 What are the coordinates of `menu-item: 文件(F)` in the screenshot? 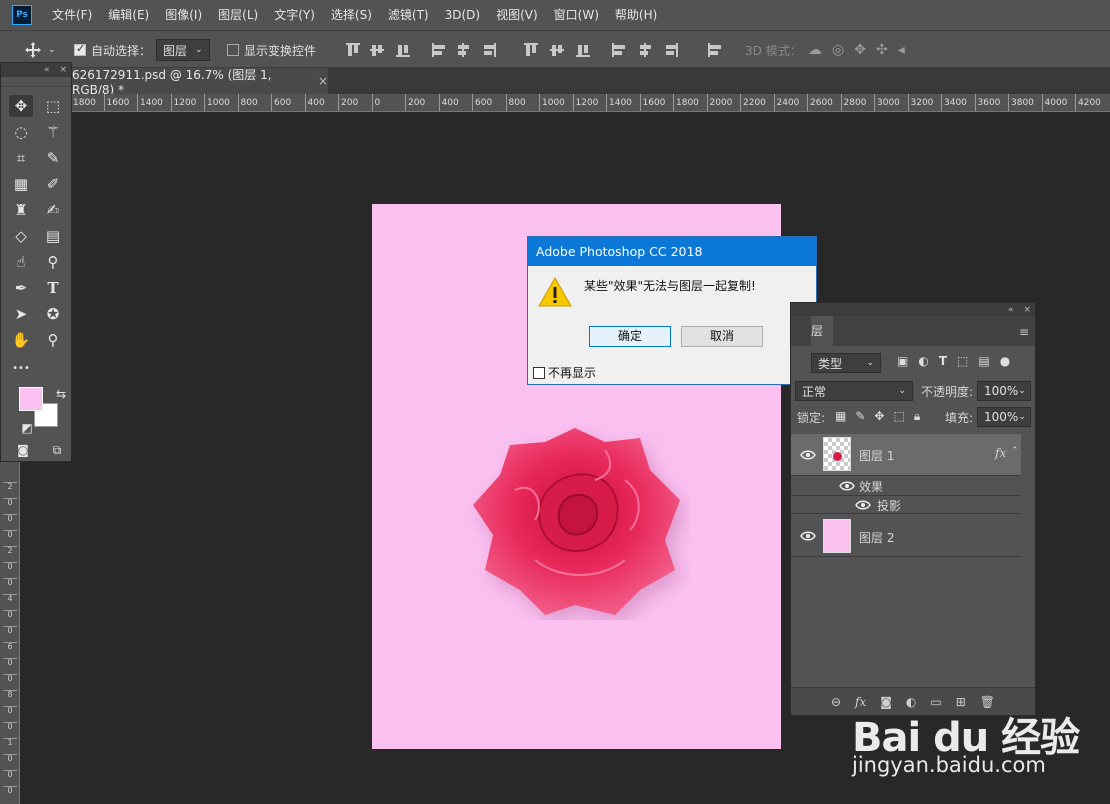 It's located at (72, 15).